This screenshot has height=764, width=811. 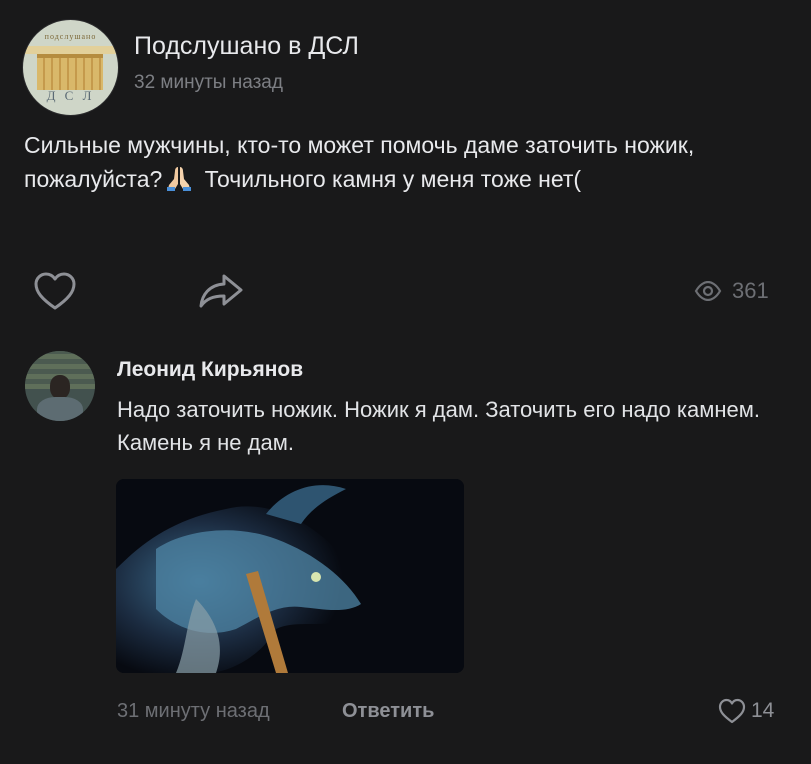 I want to click on views-count: 361, so click(x=750, y=290).